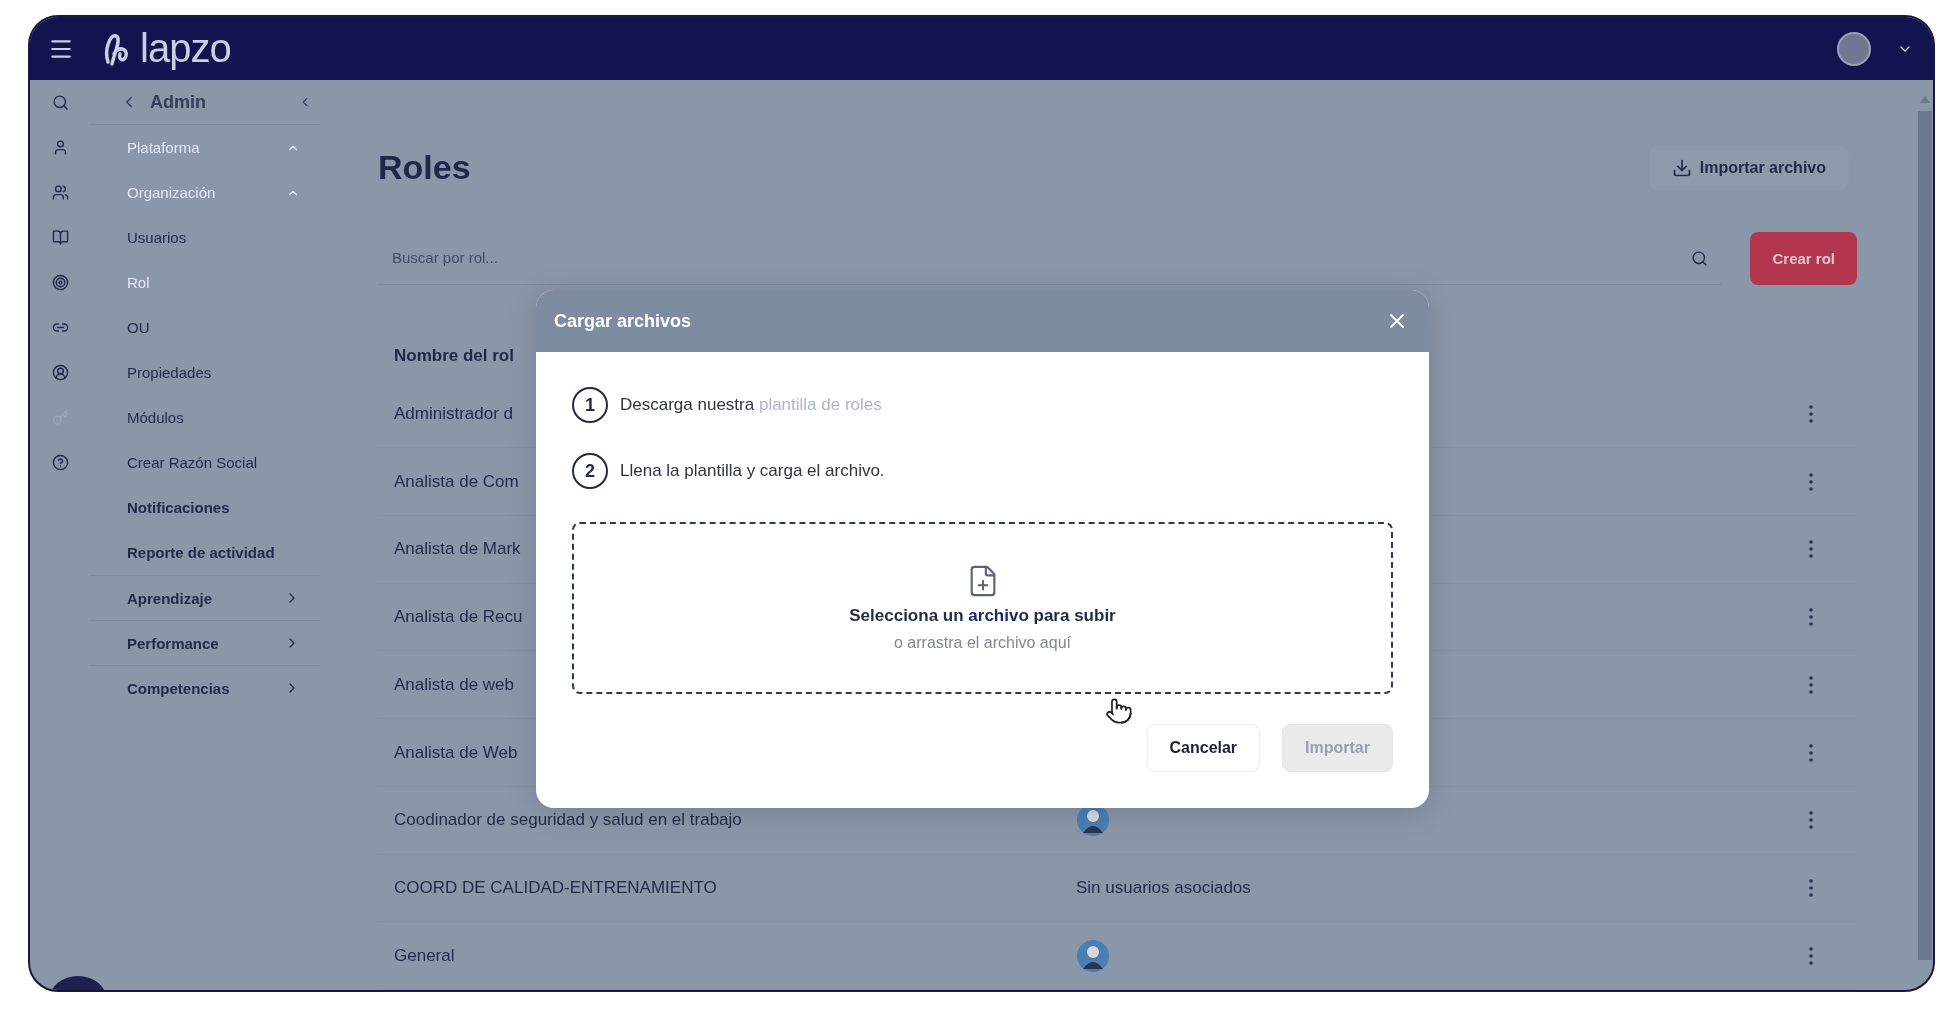  What do you see at coordinates (60, 192) in the screenshot?
I see `users-icon` at bounding box center [60, 192].